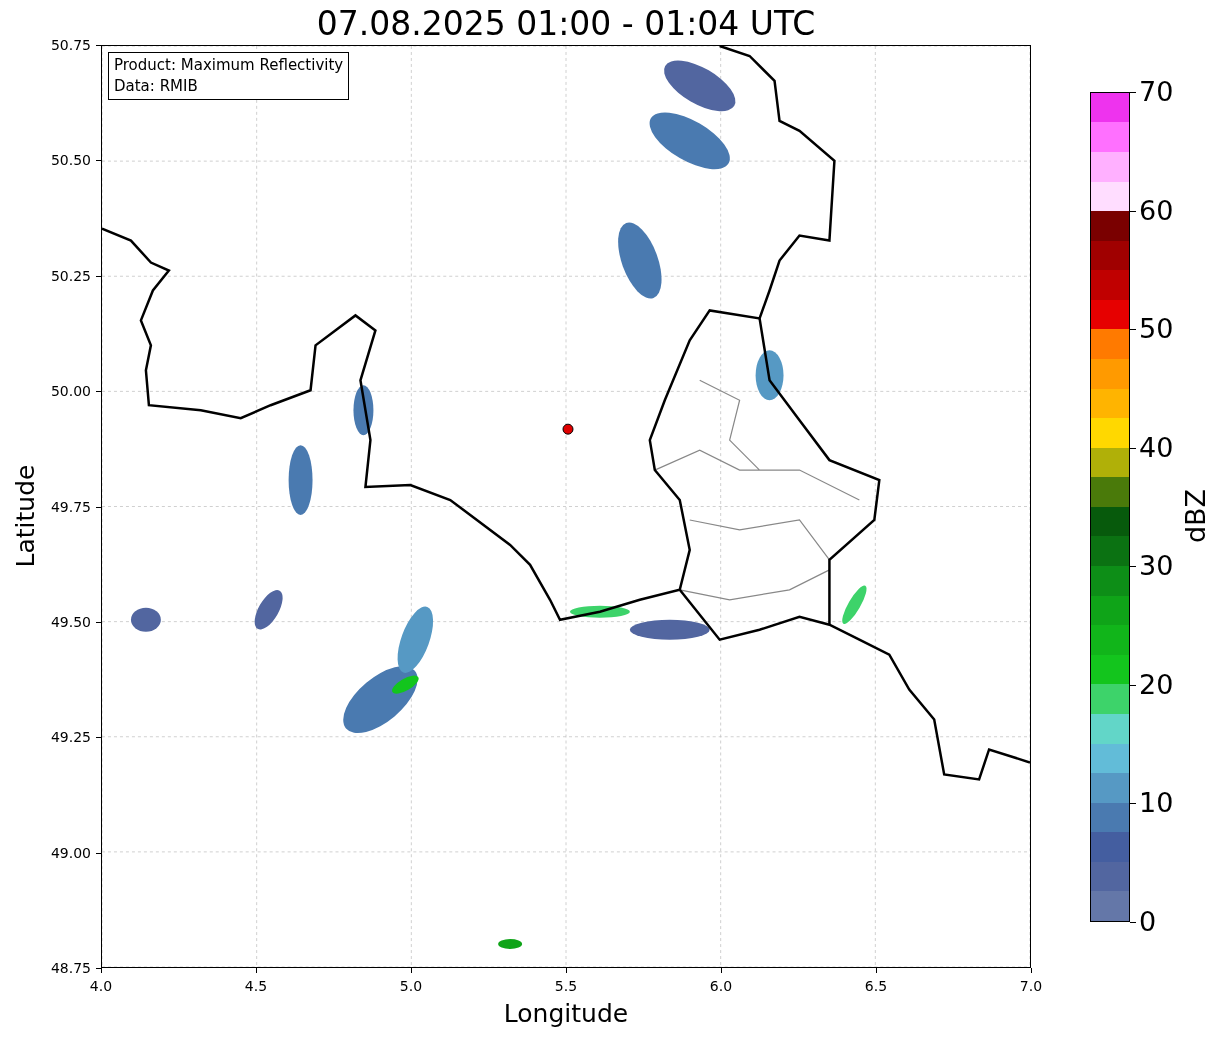 The width and height of the screenshot is (1219, 1040). Describe the element at coordinates (101, 986) in the screenshot. I see `x-tick-label: 4.0` at that location.